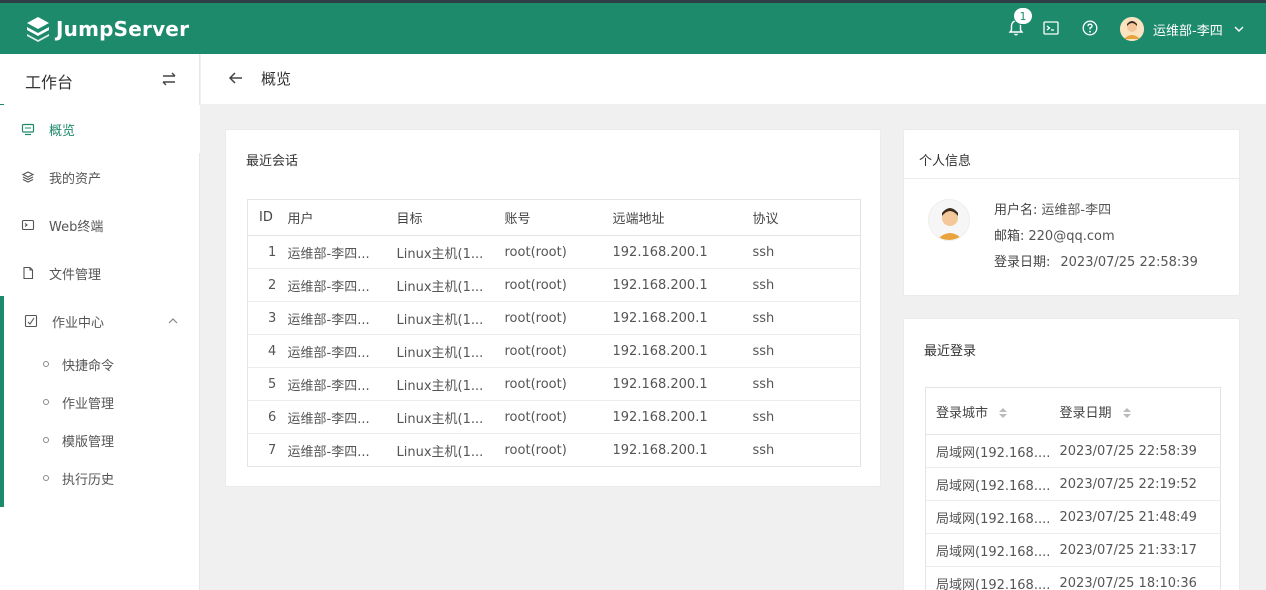  What do you see at coordinates (100, 364) in the screenshot?
I see `sidebar-subitem-quick-command: 快捷命令` at bounding box center [100, 364].